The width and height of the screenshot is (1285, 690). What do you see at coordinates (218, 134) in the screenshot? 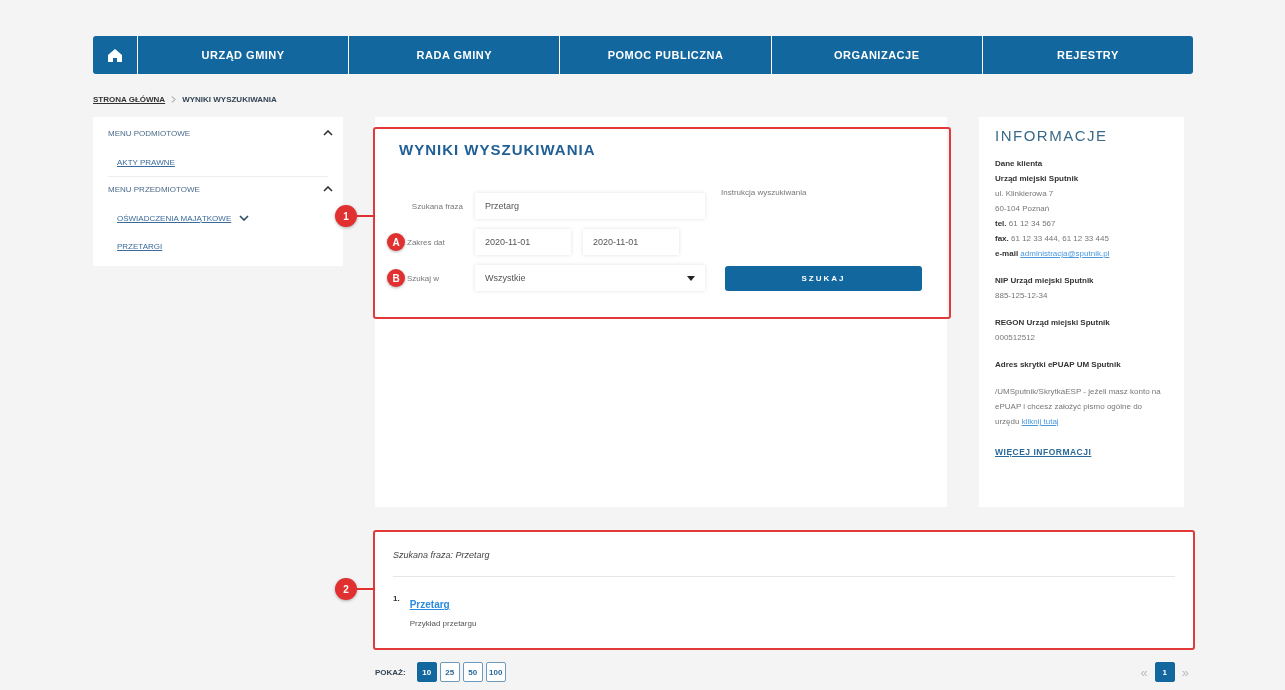
I see `menu-section-header: MENU PODMIOTOWE` at bounding box center [218, 134].